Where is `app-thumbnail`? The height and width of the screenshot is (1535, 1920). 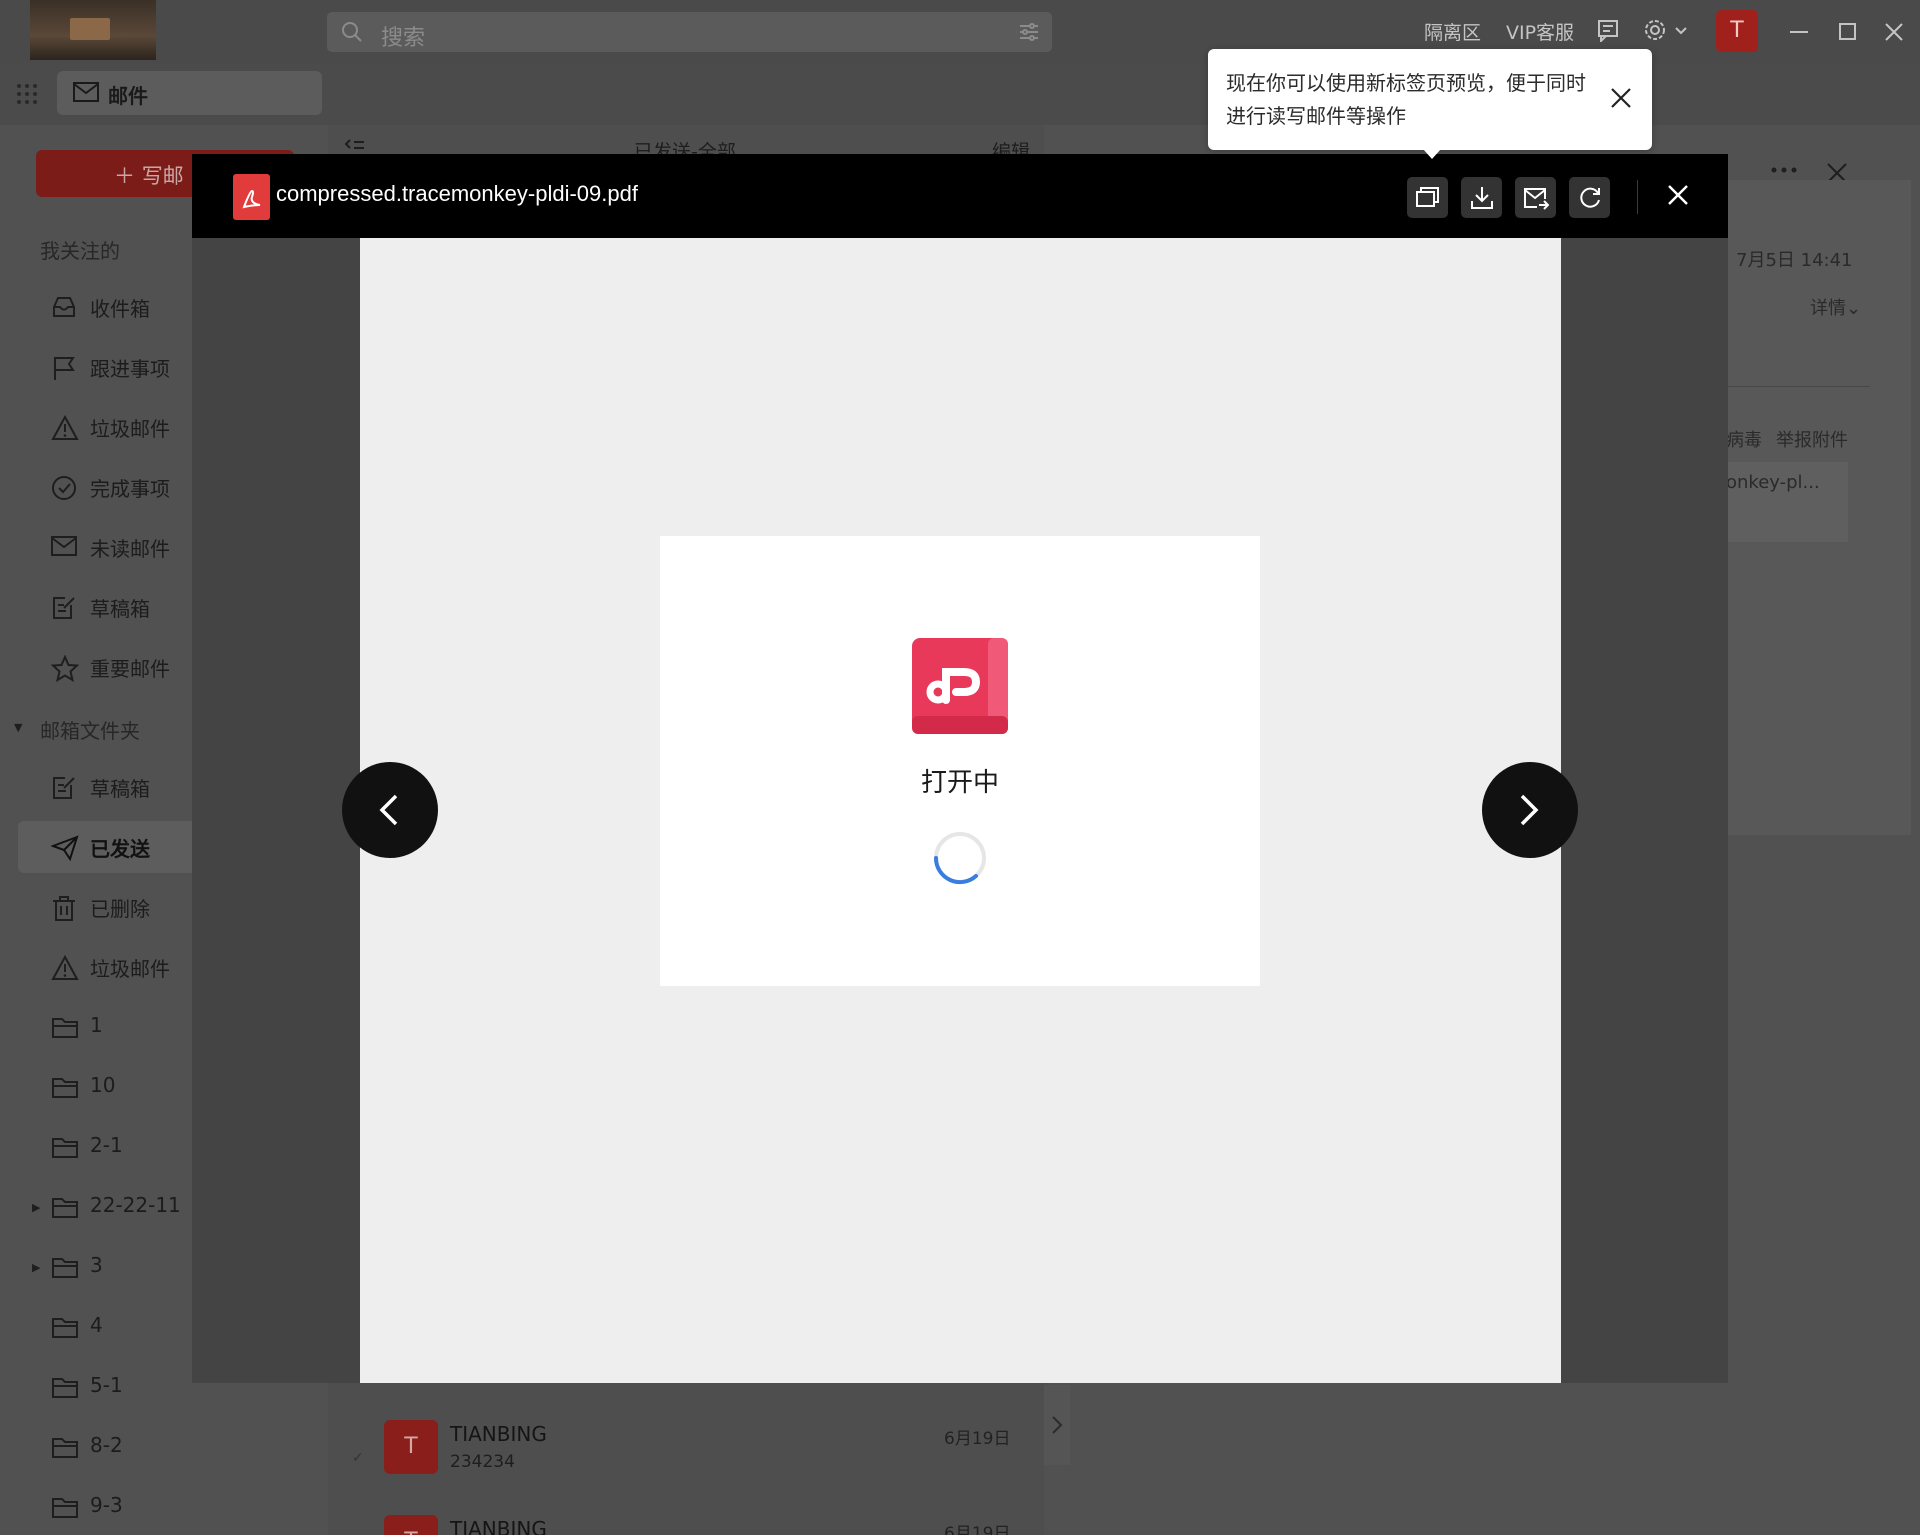 app-thumbnail is located at coordinates (93, 30).